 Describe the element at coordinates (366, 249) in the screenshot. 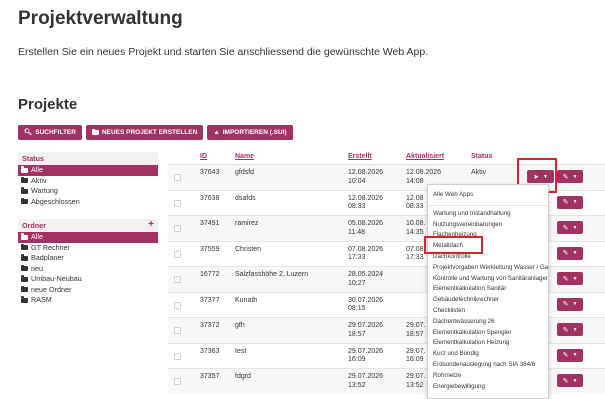

I see `row-created-date: 07.08.2026` at that location.